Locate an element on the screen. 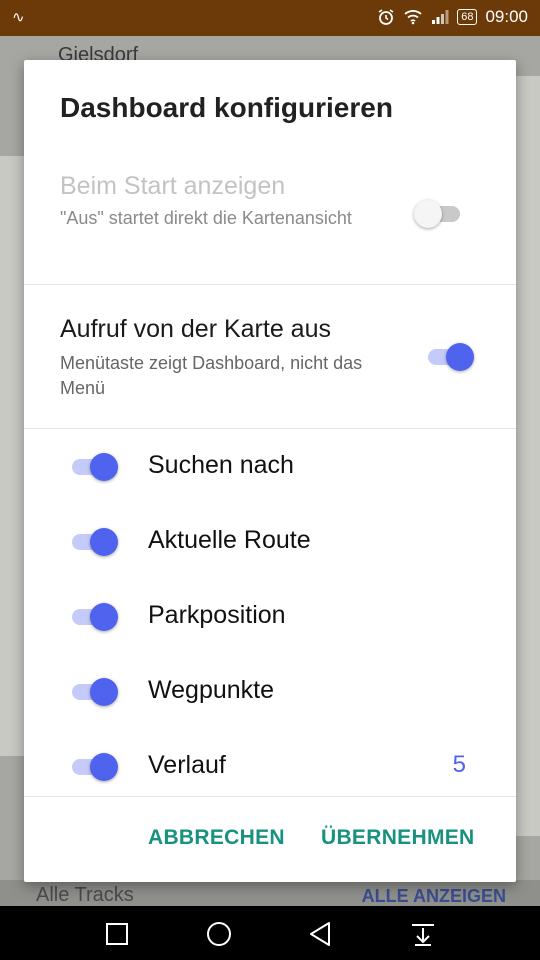 The width and height of the screenshot is (540, 960). battery-icon: 68 is located at coordinates (467, 17).